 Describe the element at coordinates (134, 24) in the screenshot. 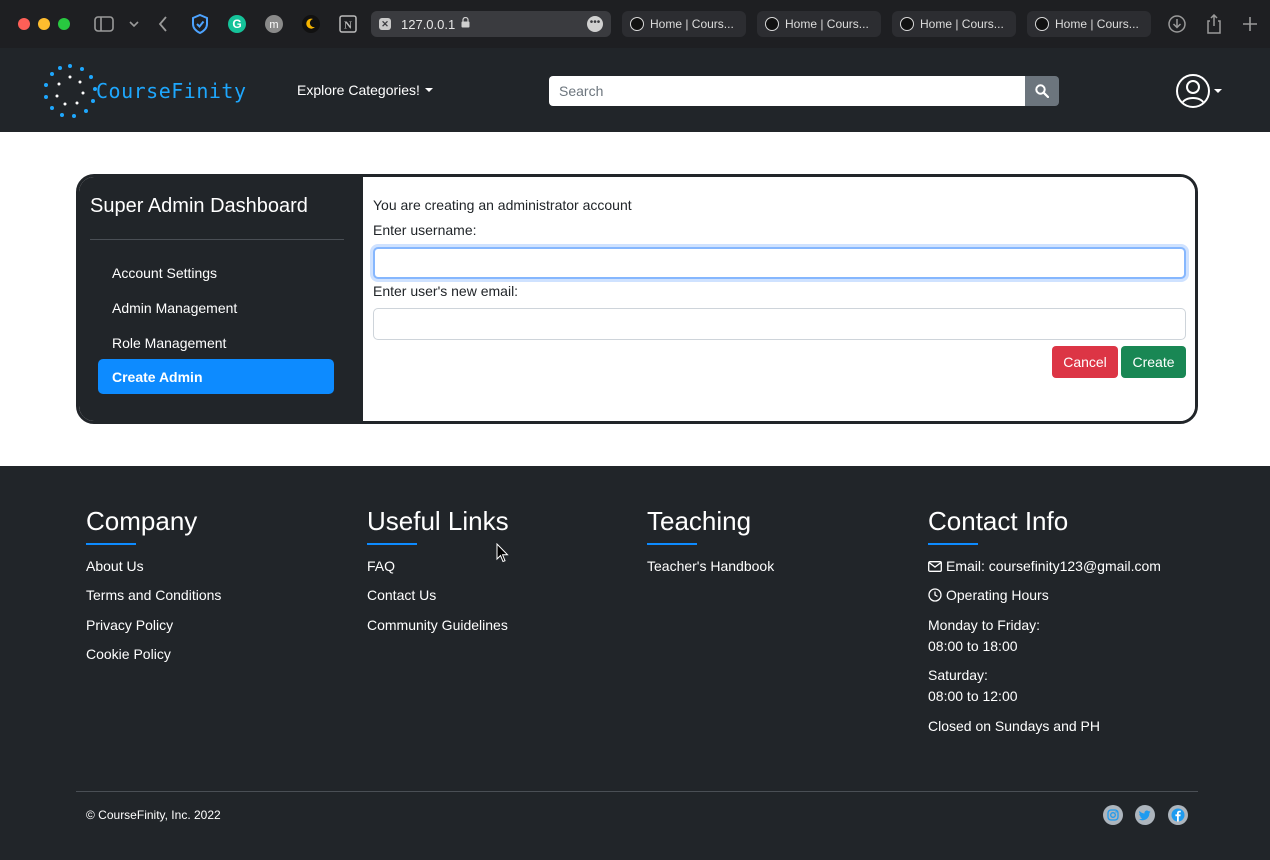

I see `chevron-down-icon` at that location.